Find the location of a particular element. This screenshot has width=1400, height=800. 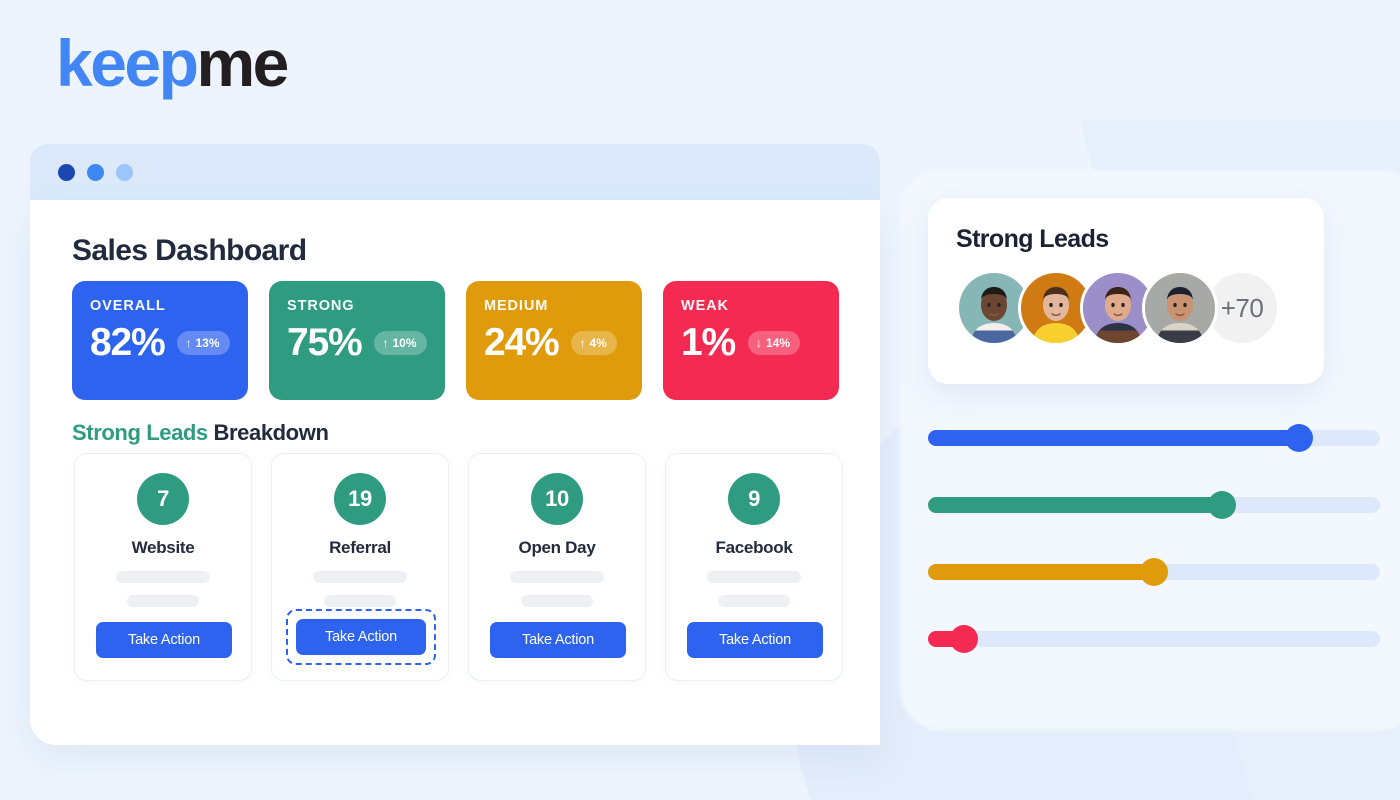

slider-overall is located at coordinates (1154, 438).